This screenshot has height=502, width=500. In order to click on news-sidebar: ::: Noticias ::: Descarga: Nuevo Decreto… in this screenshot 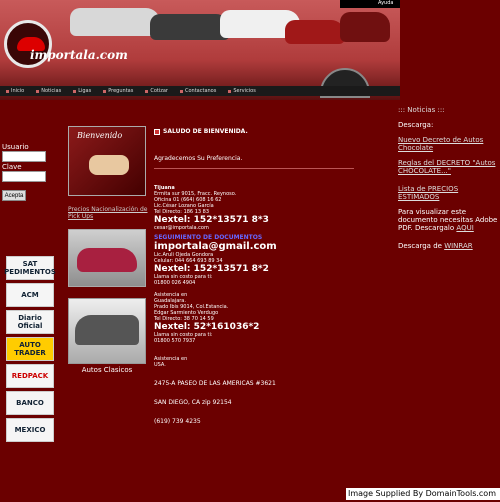, I will do `click(449, 181)`.